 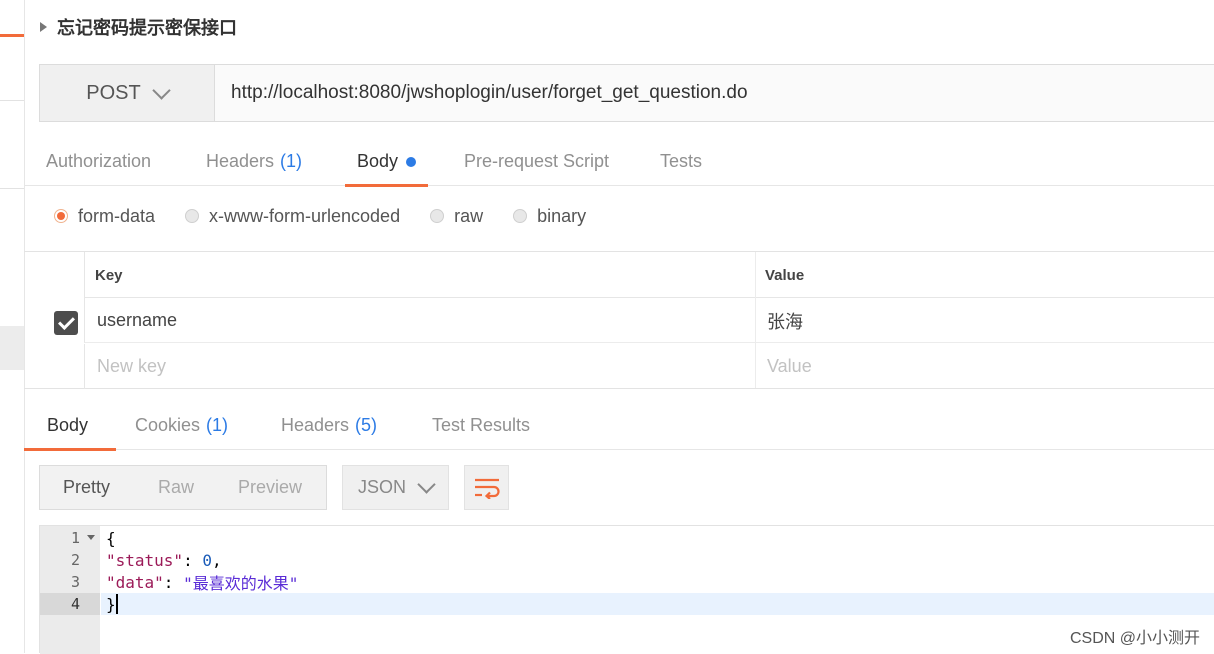 I want to click on request-name: 忘记密码提示密保接口, so click(x=147, y=28).